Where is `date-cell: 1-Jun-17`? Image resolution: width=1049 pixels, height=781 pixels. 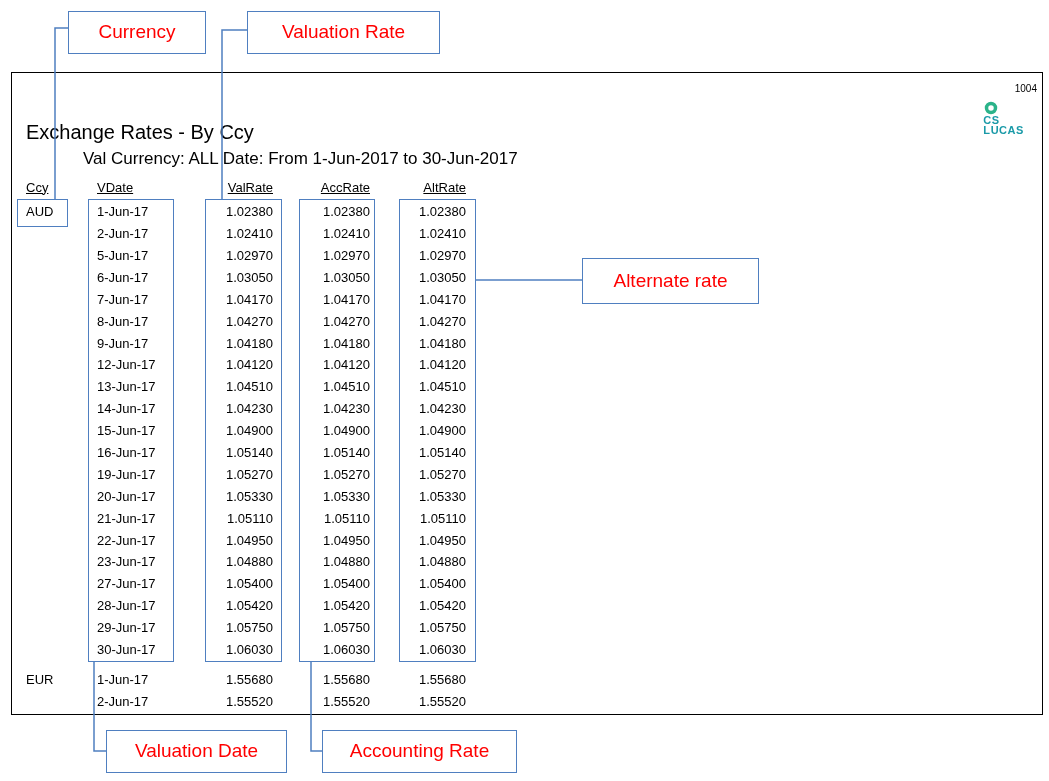
date-cell: 1-Jun-17 is located at coordinates (123, 212).